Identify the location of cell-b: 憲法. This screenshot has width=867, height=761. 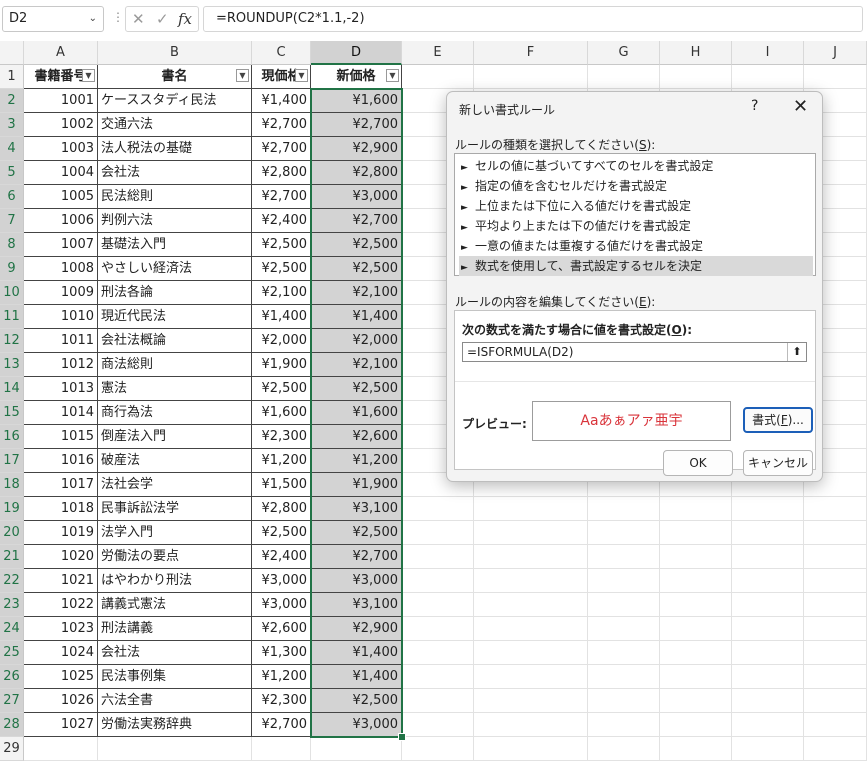
(175, 389).